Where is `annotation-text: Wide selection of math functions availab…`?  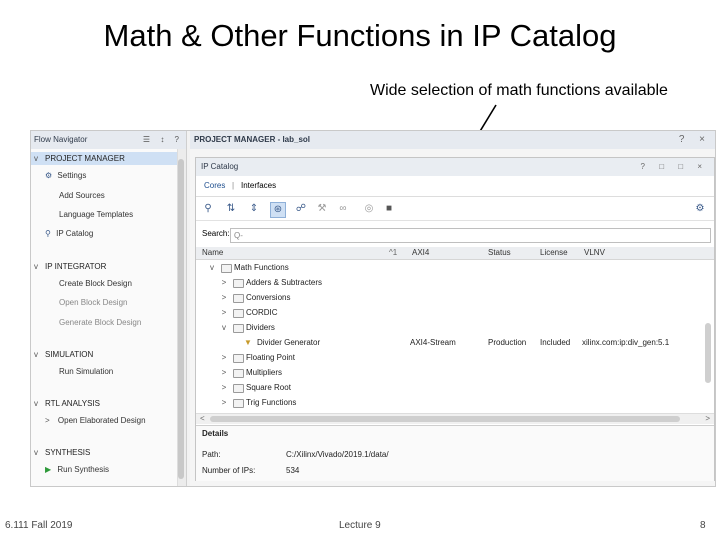 annotation-text: Wide selection of math functions availab… is located at coordinates (519, 90).